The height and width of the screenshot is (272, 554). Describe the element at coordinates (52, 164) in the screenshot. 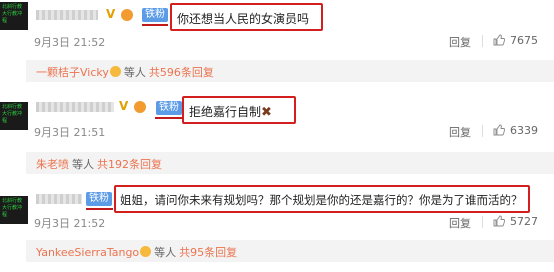

I see `reply-username: 朱老喷` at that location.